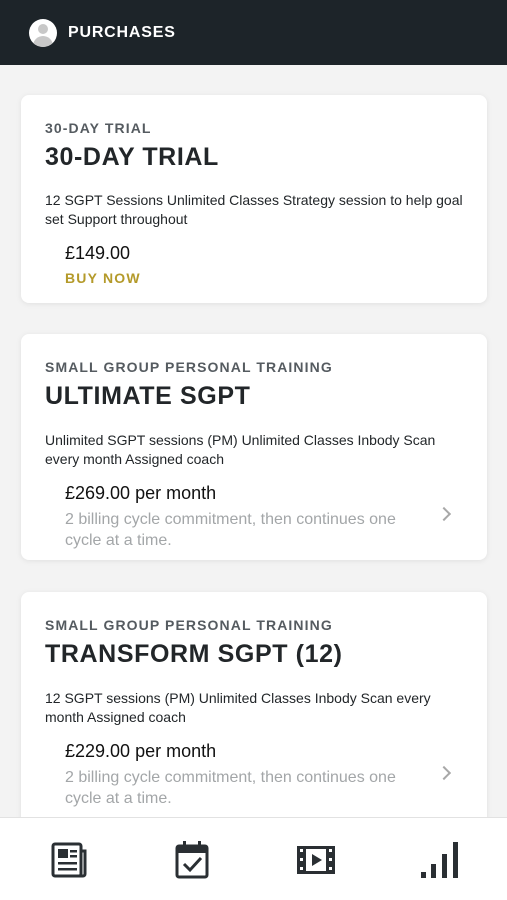 The width and height of the screenshot is (507, 900). I want to click on card-title: ULTIMATE SGPT, so click(148, 396).